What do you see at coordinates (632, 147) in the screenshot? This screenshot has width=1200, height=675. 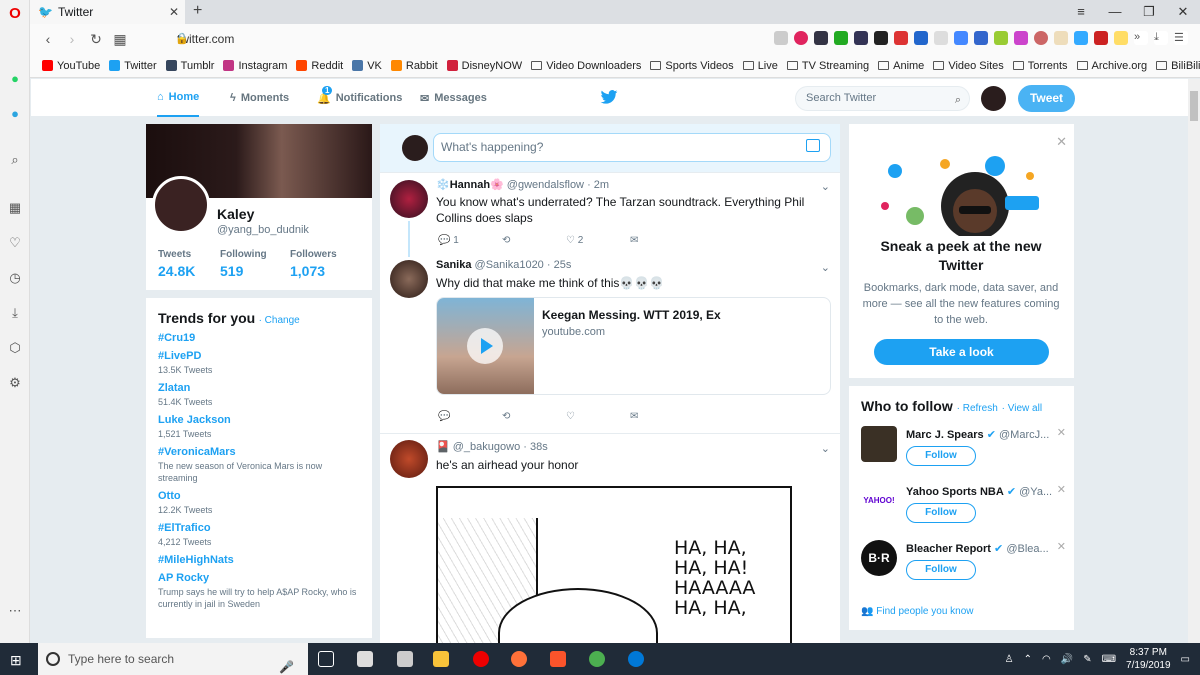 I see `compose-input: What's happening?` at bounding box center [632, 147].